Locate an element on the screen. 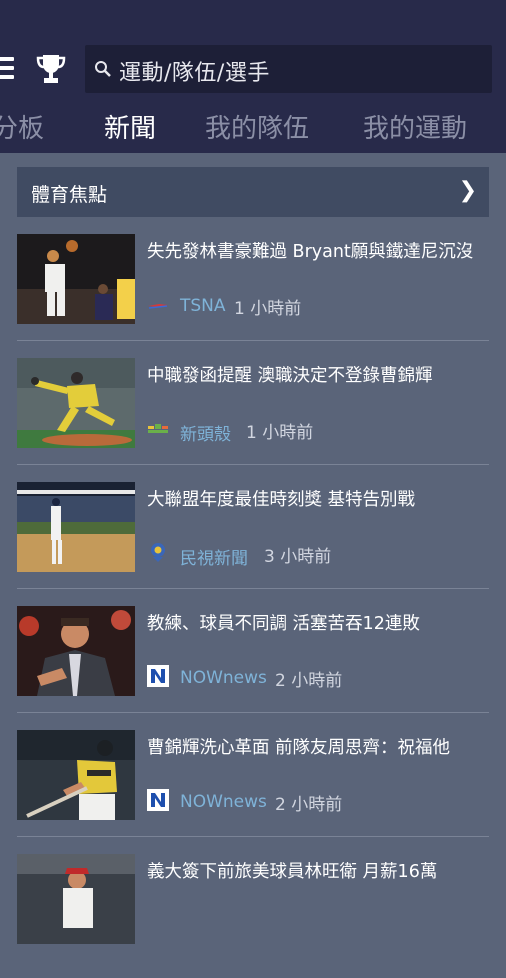 This screenshot has width=506, height=978. tab-bar: 分板 新聞 我的隊伍 我的運動 is located at coordinates (253, 125).